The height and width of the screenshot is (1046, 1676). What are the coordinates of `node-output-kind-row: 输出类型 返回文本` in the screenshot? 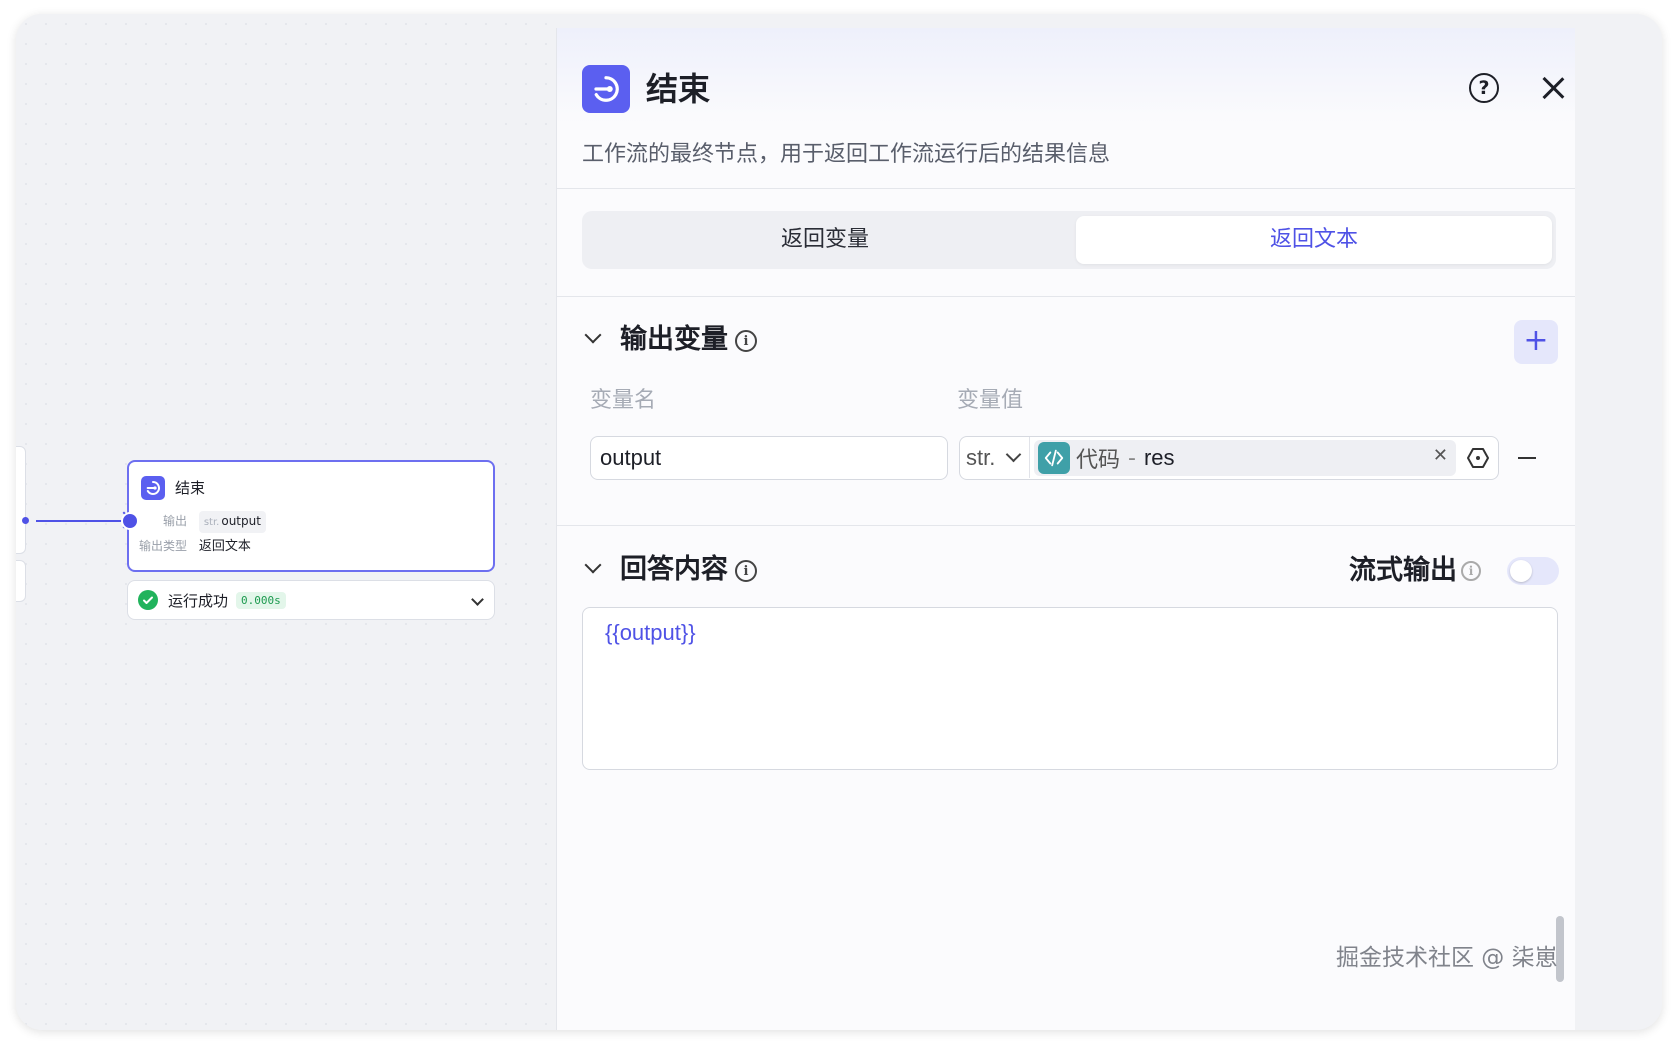 It's located at (195, 546).